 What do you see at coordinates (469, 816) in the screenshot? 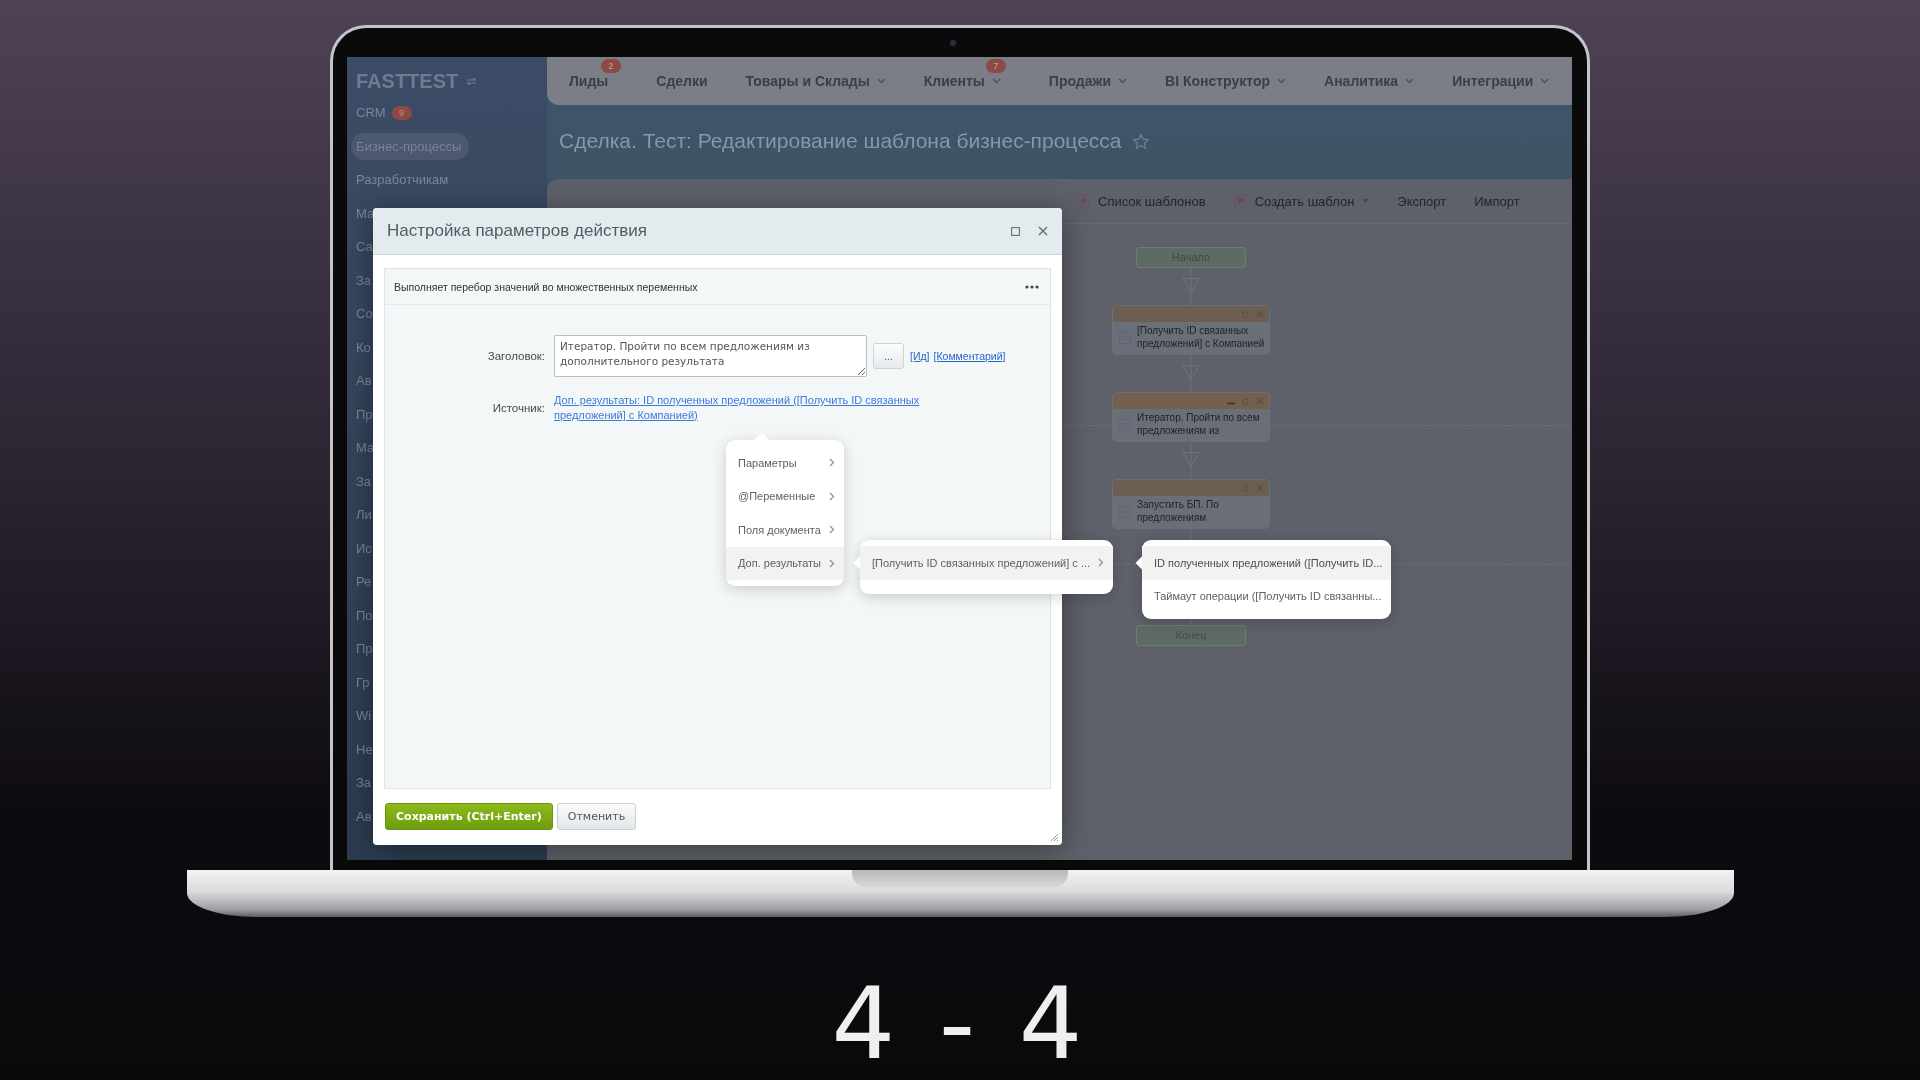
I see `save-button: Сохранить (Ctrl+Enter)` at bounding box center [469, 816].